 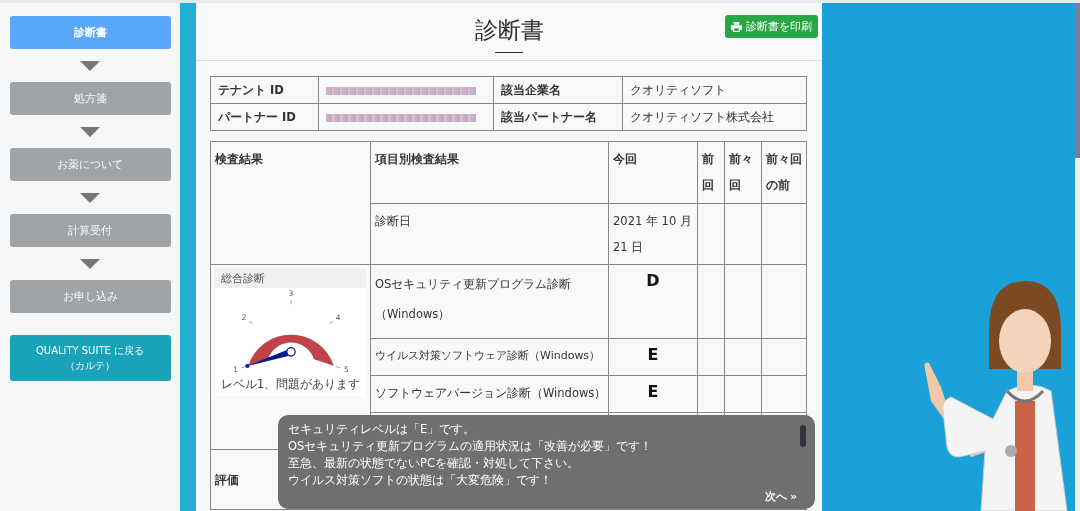 What do you see at coordinates (264, 117) in the screenshot?
I see `table-header-cell: パートナー ID` at bounding box center [264, 117].